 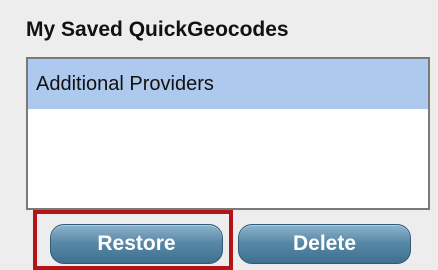 I want to click on panel-title: My Saved QuickGeocodes, so click(x=157, y=29).